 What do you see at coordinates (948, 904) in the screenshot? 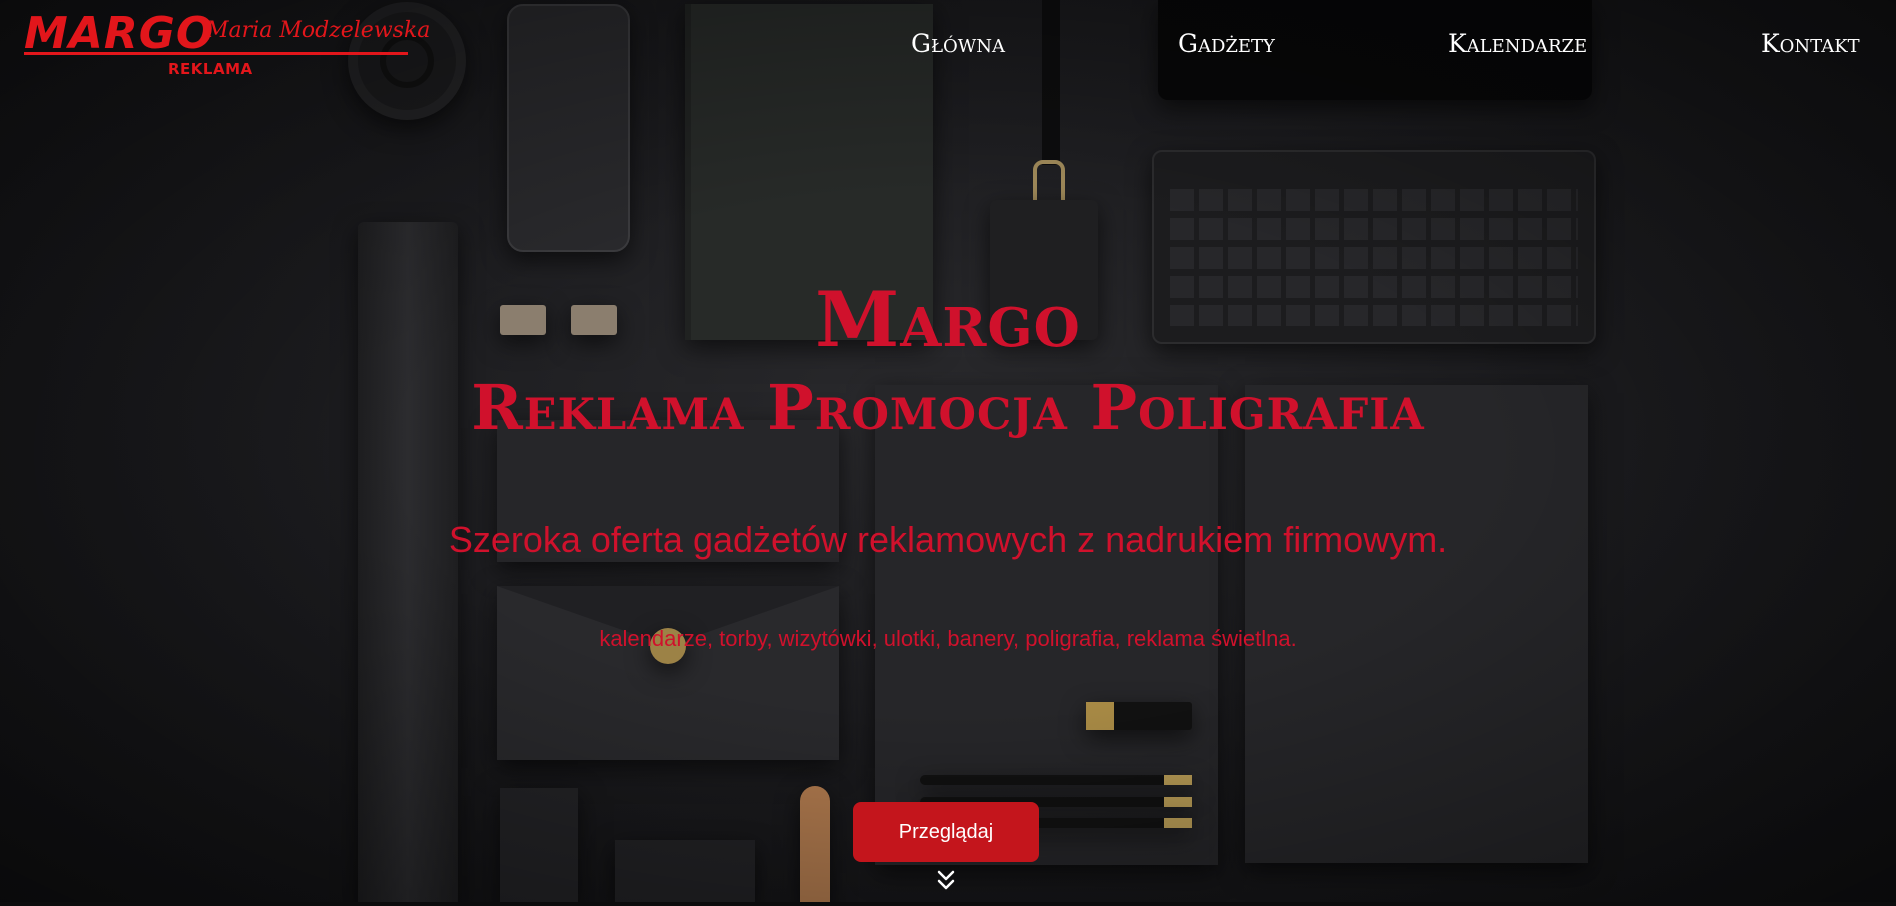
I see `page-bottom-edge` at bounding box center [948, 904].